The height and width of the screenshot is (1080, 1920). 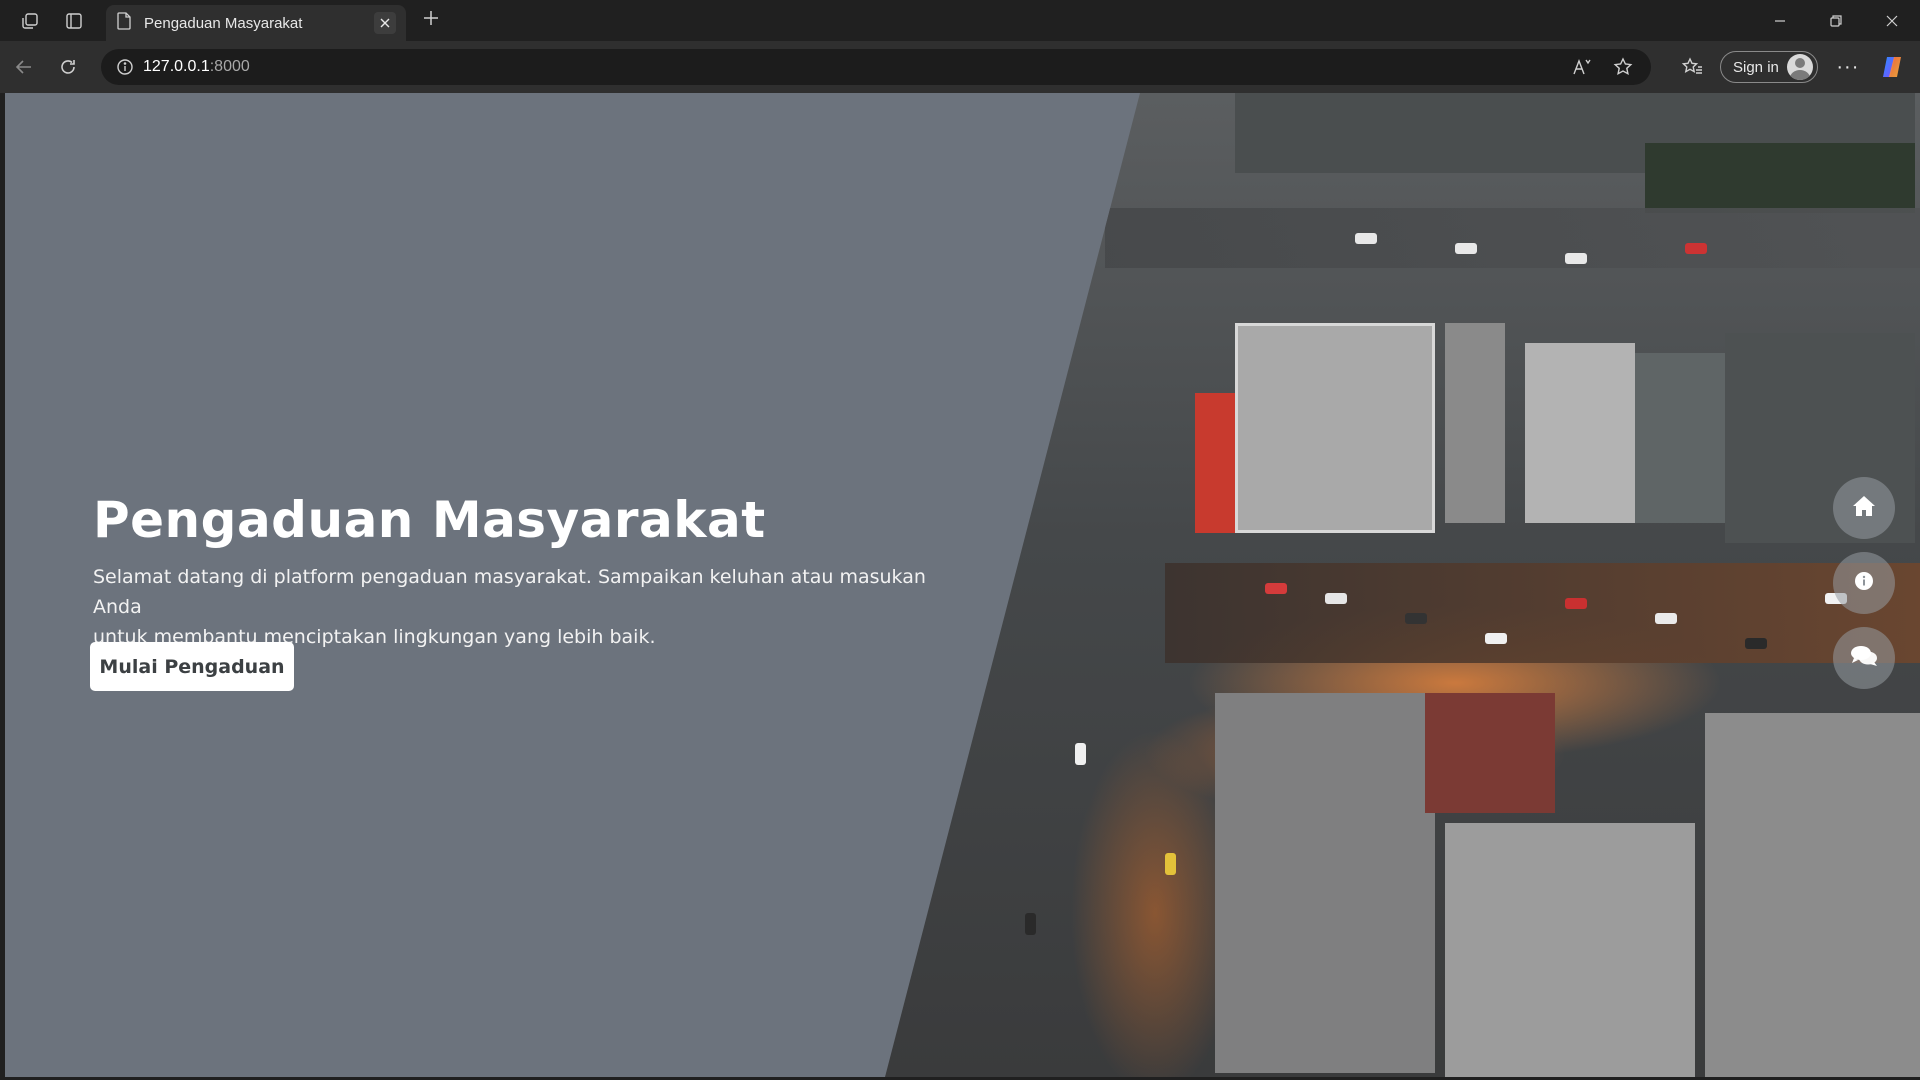 I want to click on copilot-icon, so click(x=1892, y=67).